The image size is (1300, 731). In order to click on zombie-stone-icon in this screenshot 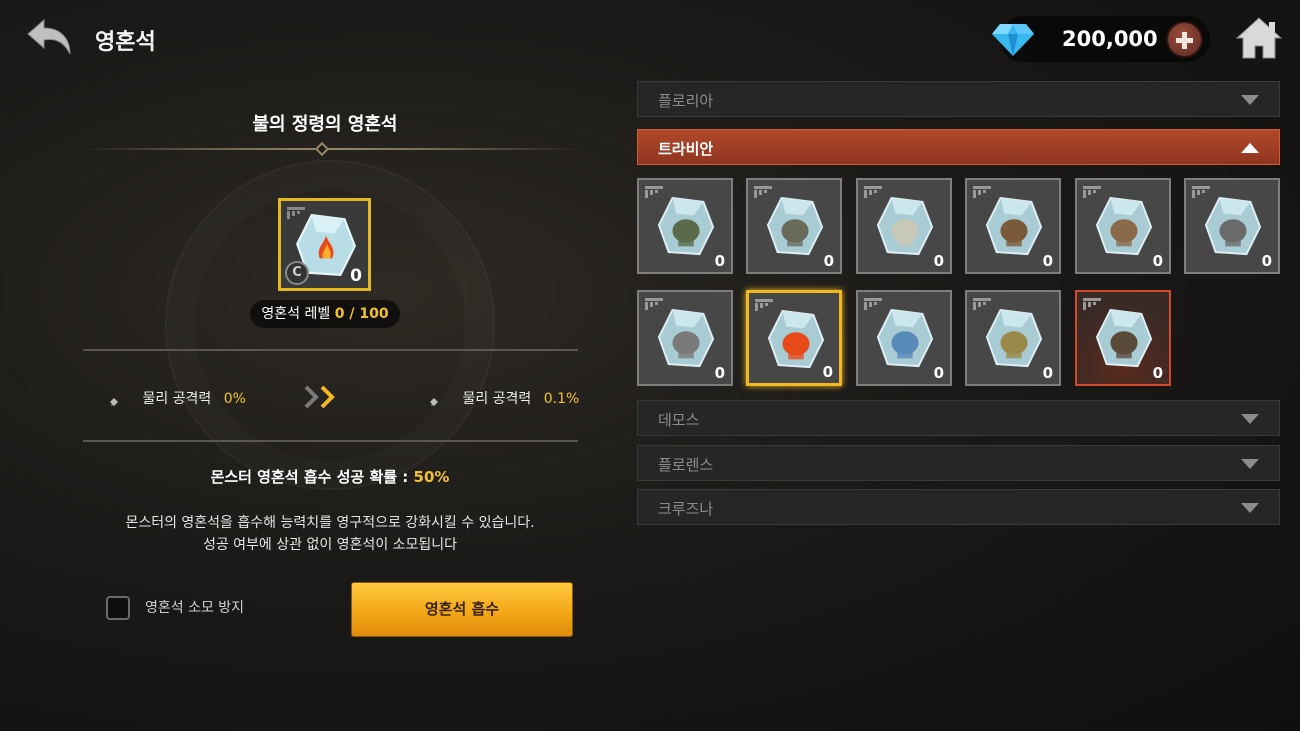, I will do `click(686, 226)`.